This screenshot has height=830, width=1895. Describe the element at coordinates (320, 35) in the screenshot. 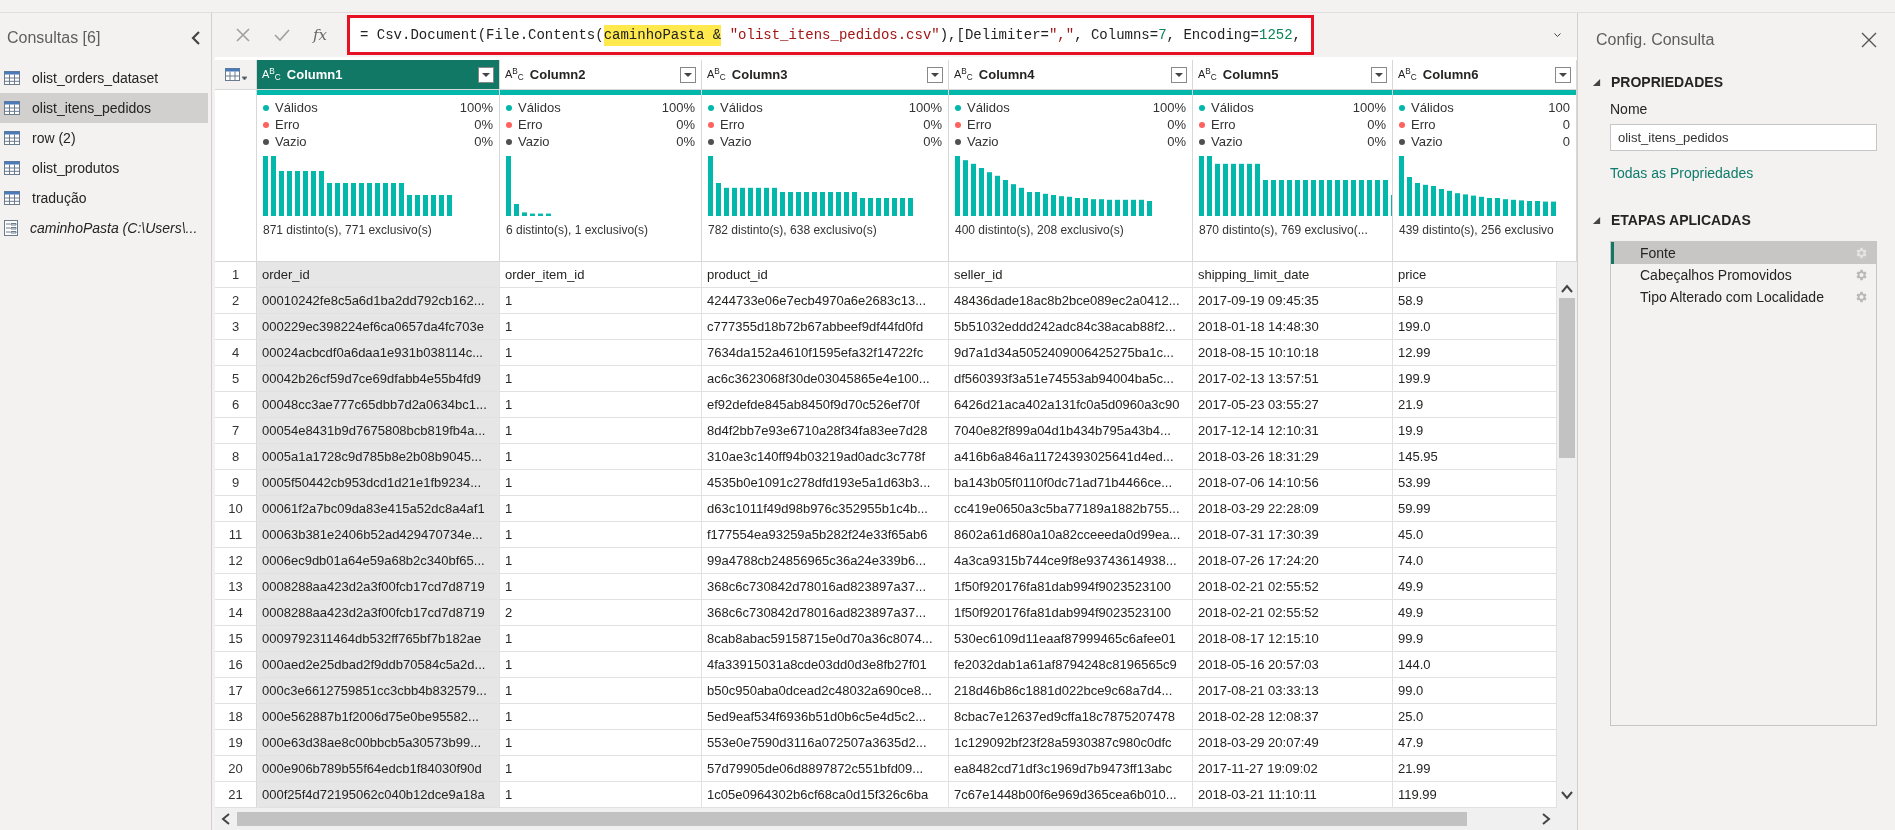

I see `fx-icon: fx` at that location.